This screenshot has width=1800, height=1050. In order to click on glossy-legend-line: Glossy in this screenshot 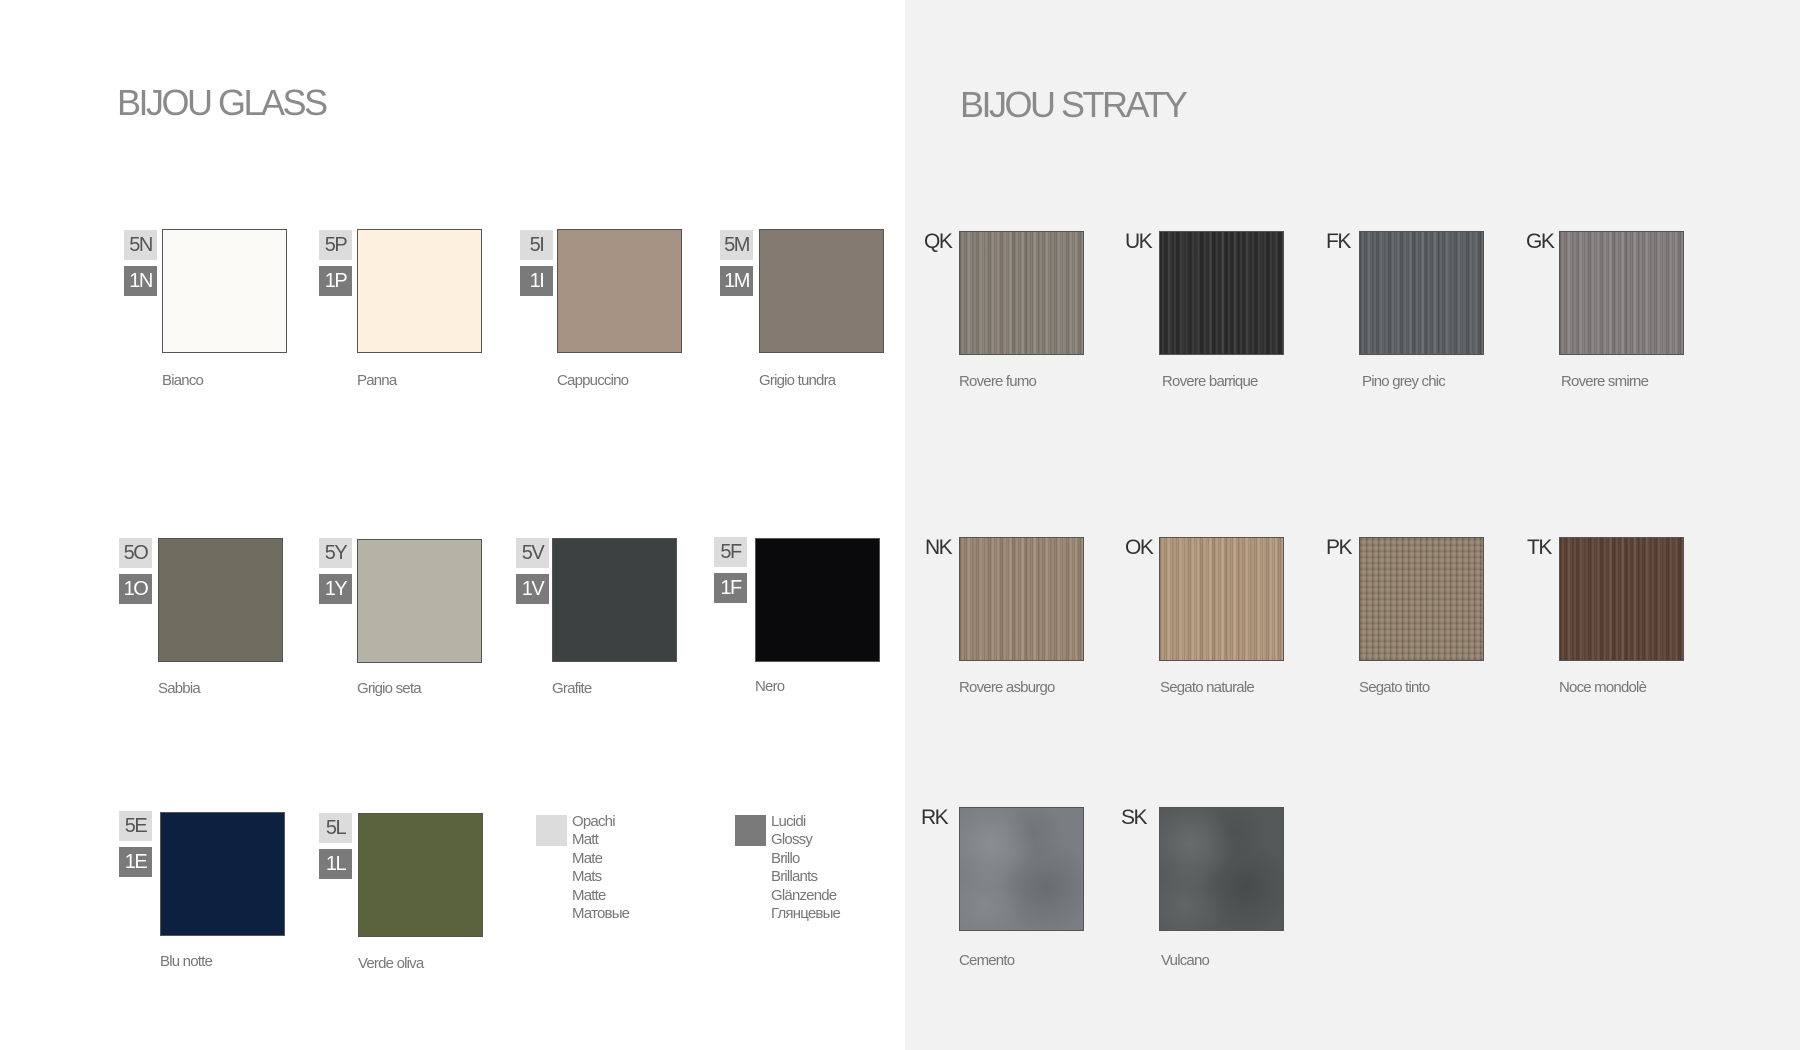, I will do `click(792, 840)`.